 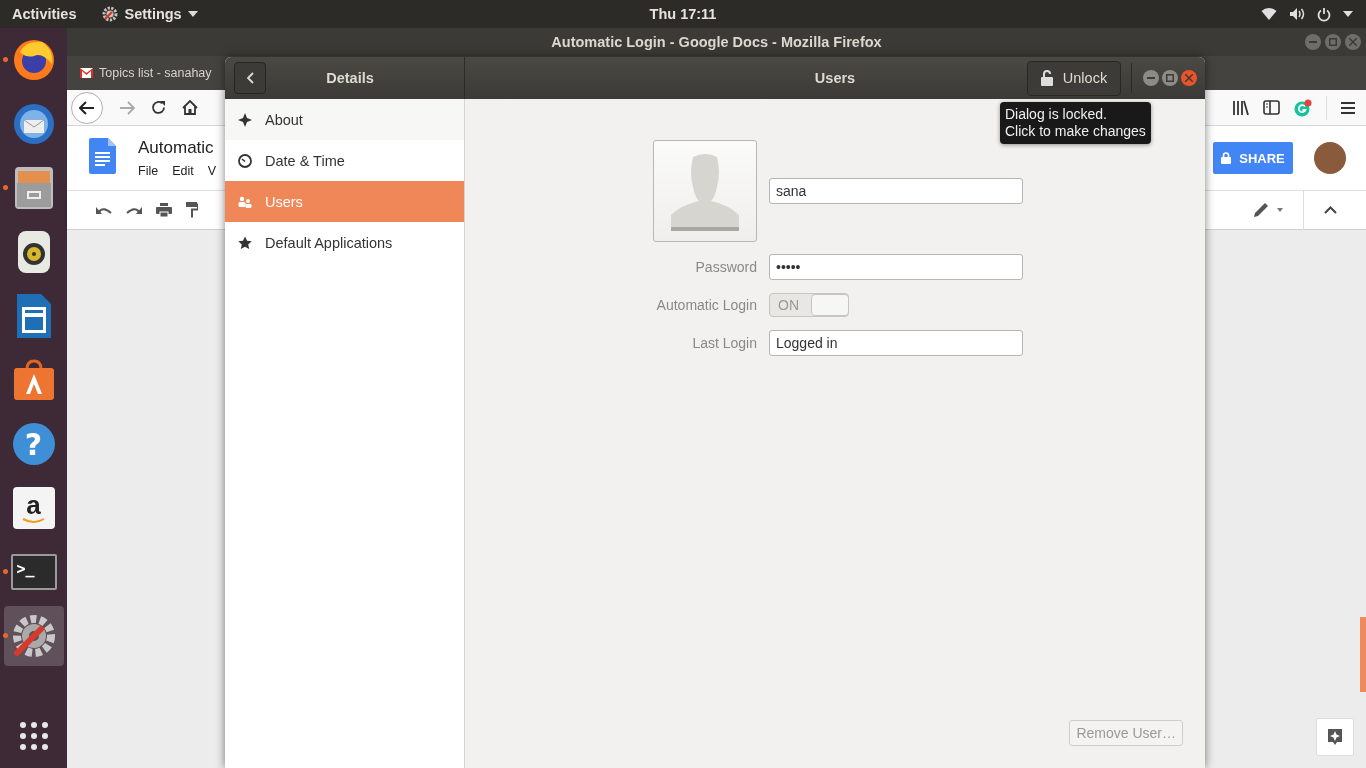 I want to click on library-icon, so click(x=1240, y=107).